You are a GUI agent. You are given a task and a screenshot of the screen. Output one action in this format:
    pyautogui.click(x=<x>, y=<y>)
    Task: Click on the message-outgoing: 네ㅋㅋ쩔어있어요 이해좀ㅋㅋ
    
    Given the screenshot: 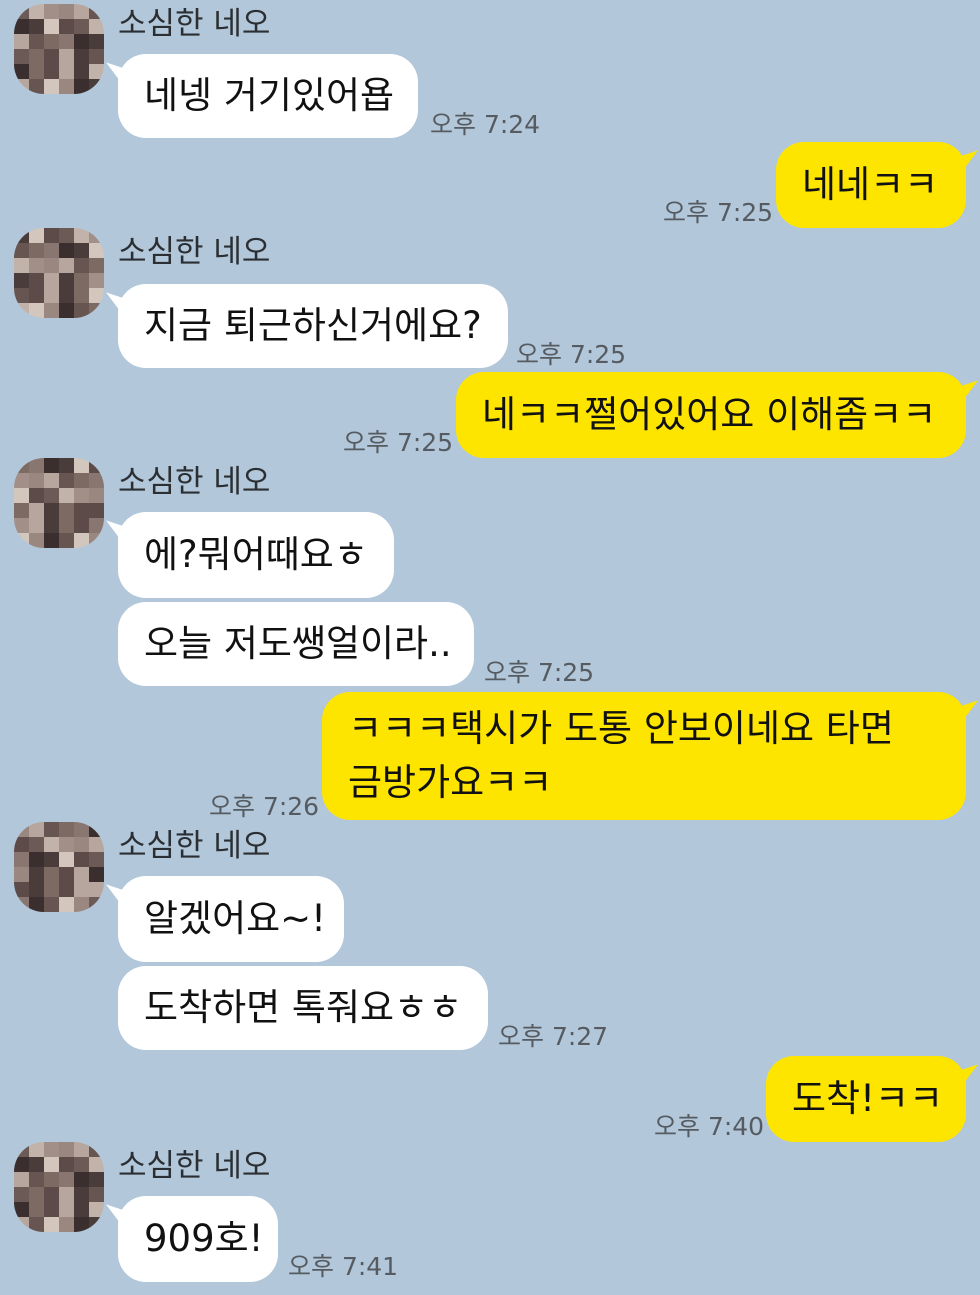 What is the action you would take?
    pyautogui.click(x=711, y=415)
    